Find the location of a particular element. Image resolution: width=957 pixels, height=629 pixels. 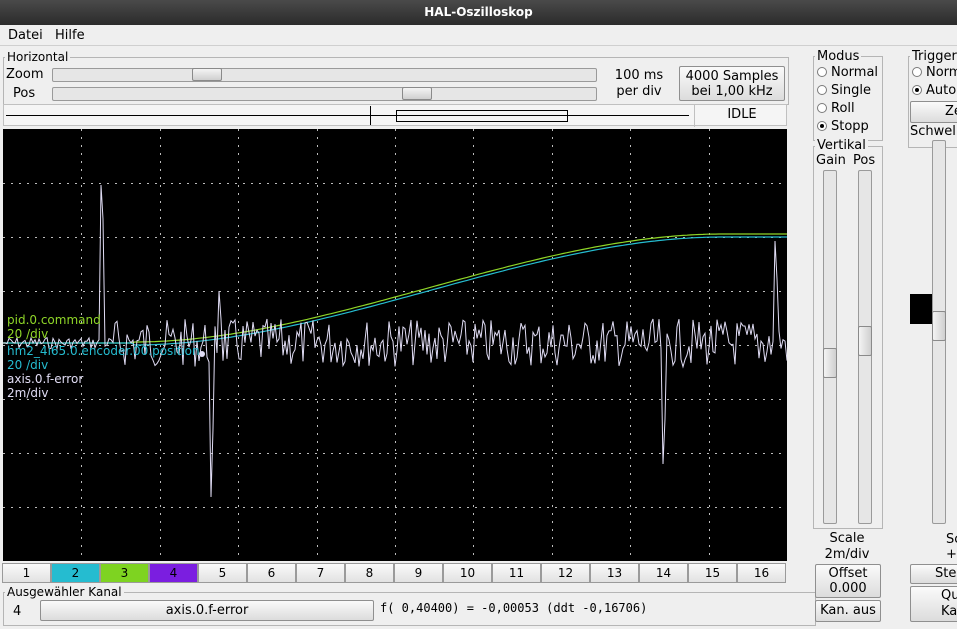

trace-label-1: pid.0.command 20 /div is located at coordinates (54, 327).